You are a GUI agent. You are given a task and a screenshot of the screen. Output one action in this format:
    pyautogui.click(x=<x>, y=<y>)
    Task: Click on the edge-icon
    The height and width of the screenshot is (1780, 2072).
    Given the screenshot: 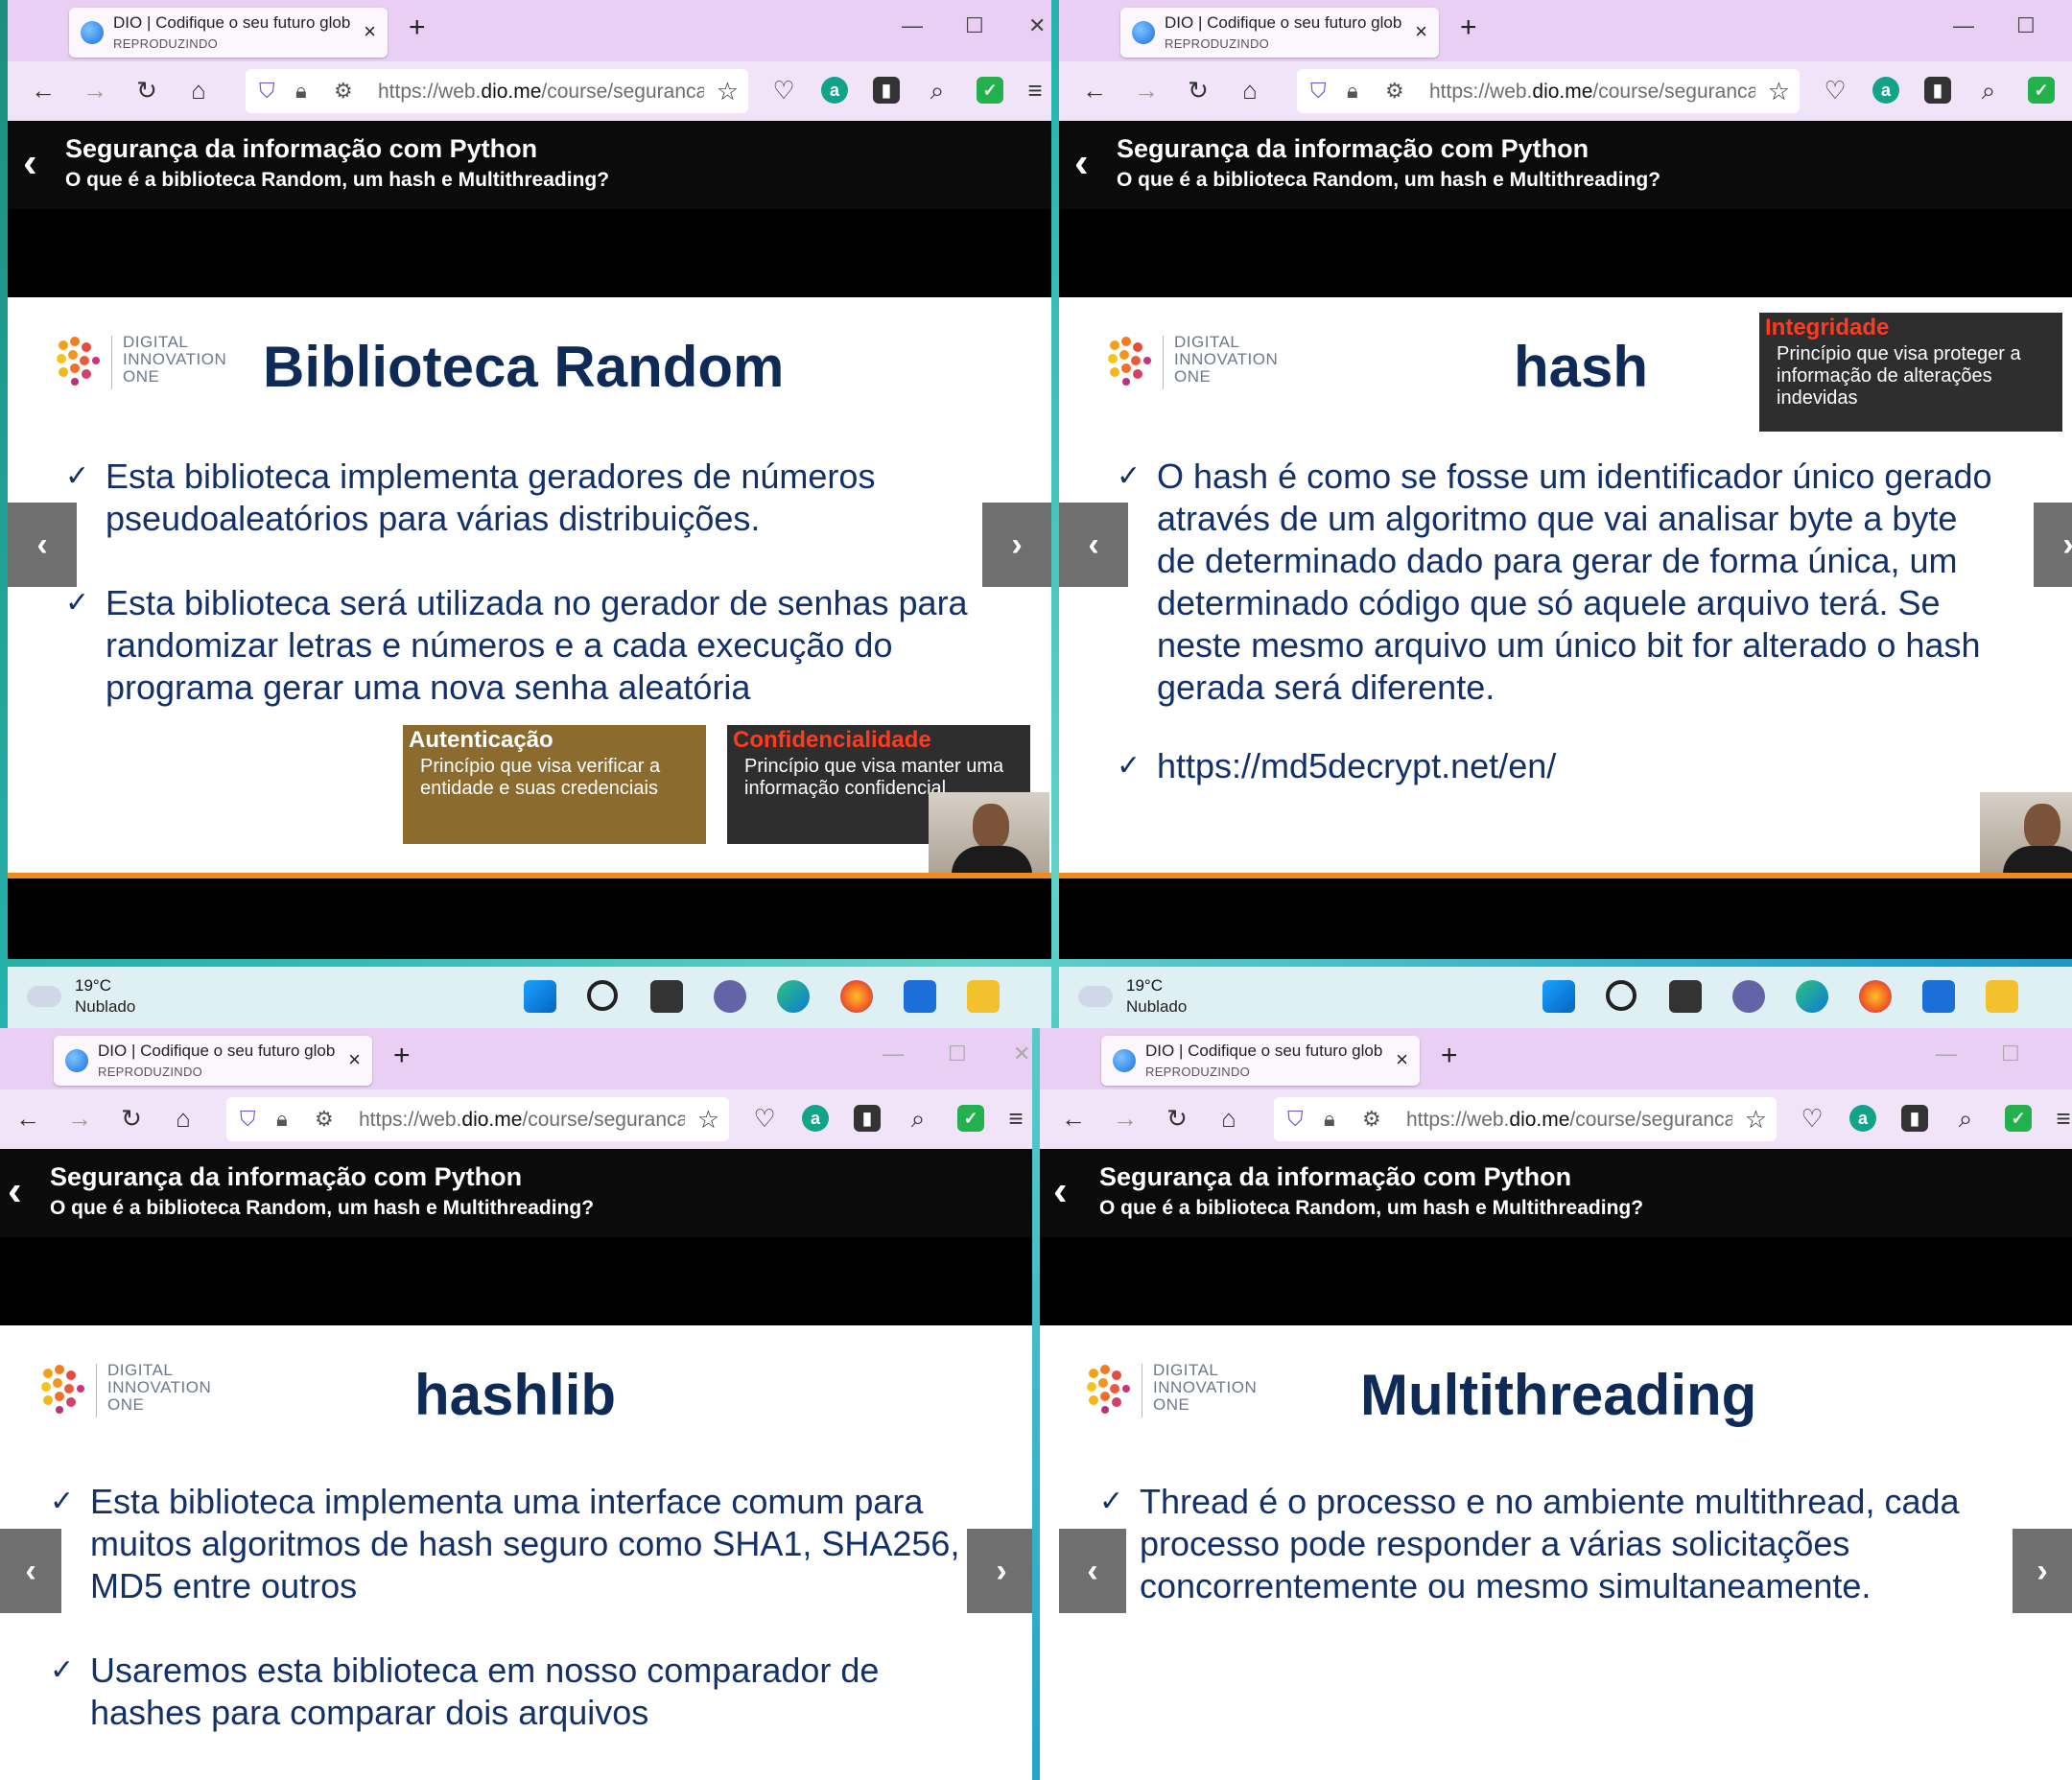 What is the action you would take?
    pyautogui.click(x=1812, y=997)
    